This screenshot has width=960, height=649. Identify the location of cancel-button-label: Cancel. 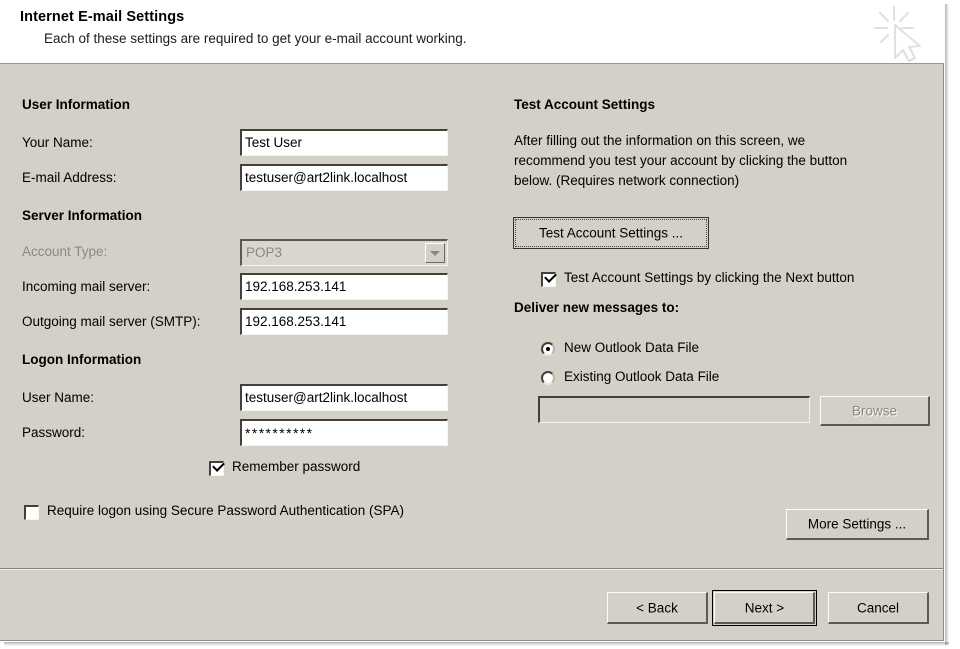
(878, 607).